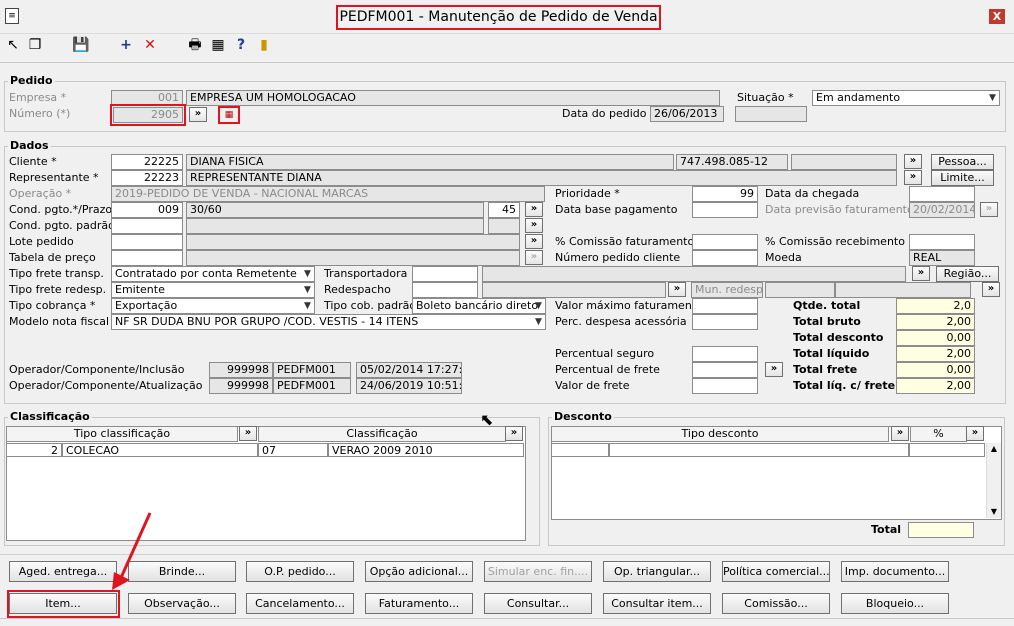 The height and width of the screenshot is (626, 1014). I want to click on col-header-tipo-classificacao: Tipo classificação, so click(122, 434).